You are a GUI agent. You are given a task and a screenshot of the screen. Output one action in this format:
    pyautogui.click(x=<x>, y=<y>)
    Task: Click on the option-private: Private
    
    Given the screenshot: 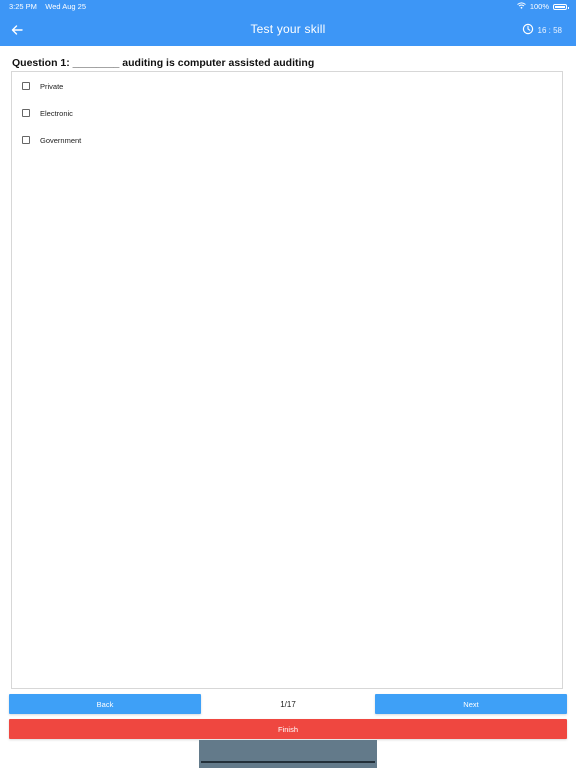 What is the action you would take?
    pyautogui.click(x=42, y=86)
    